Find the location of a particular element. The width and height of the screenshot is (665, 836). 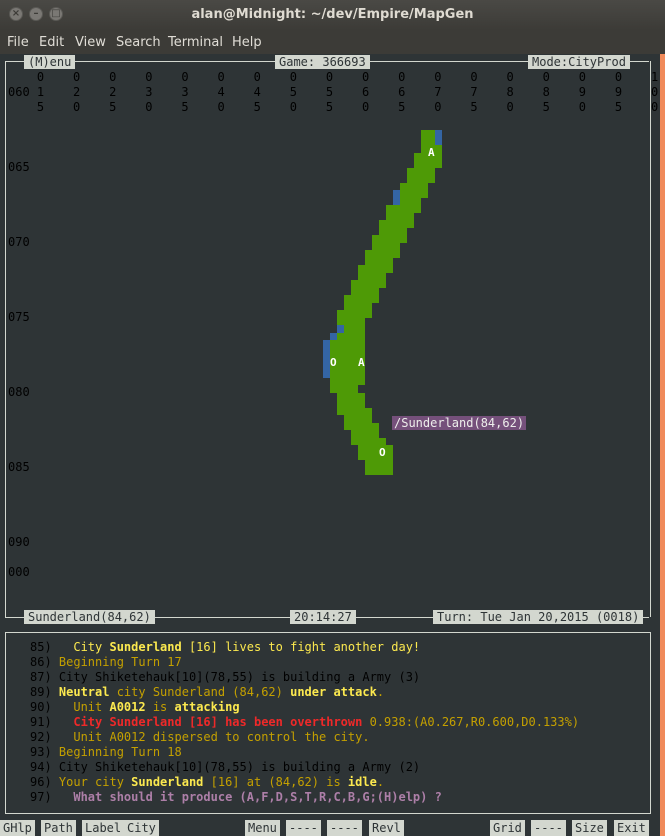

fkey-grid-button: Grid is located at coordinates (507, 828).